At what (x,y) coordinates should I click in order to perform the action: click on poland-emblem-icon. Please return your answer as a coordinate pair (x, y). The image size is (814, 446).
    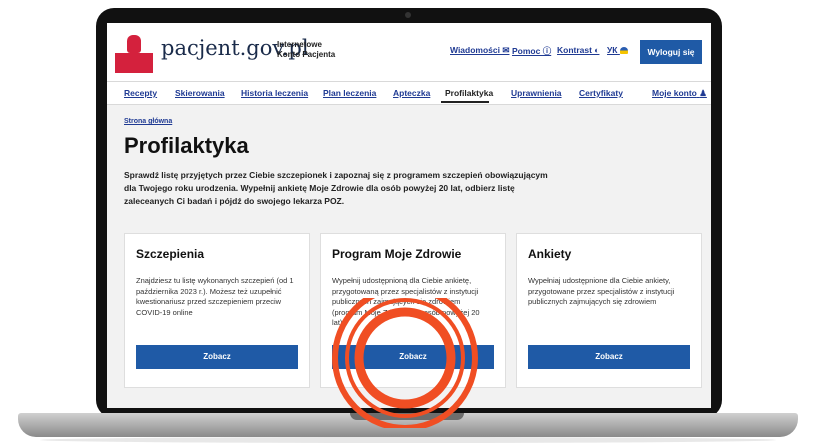
    Looking at the image, I should click on (134, 53).